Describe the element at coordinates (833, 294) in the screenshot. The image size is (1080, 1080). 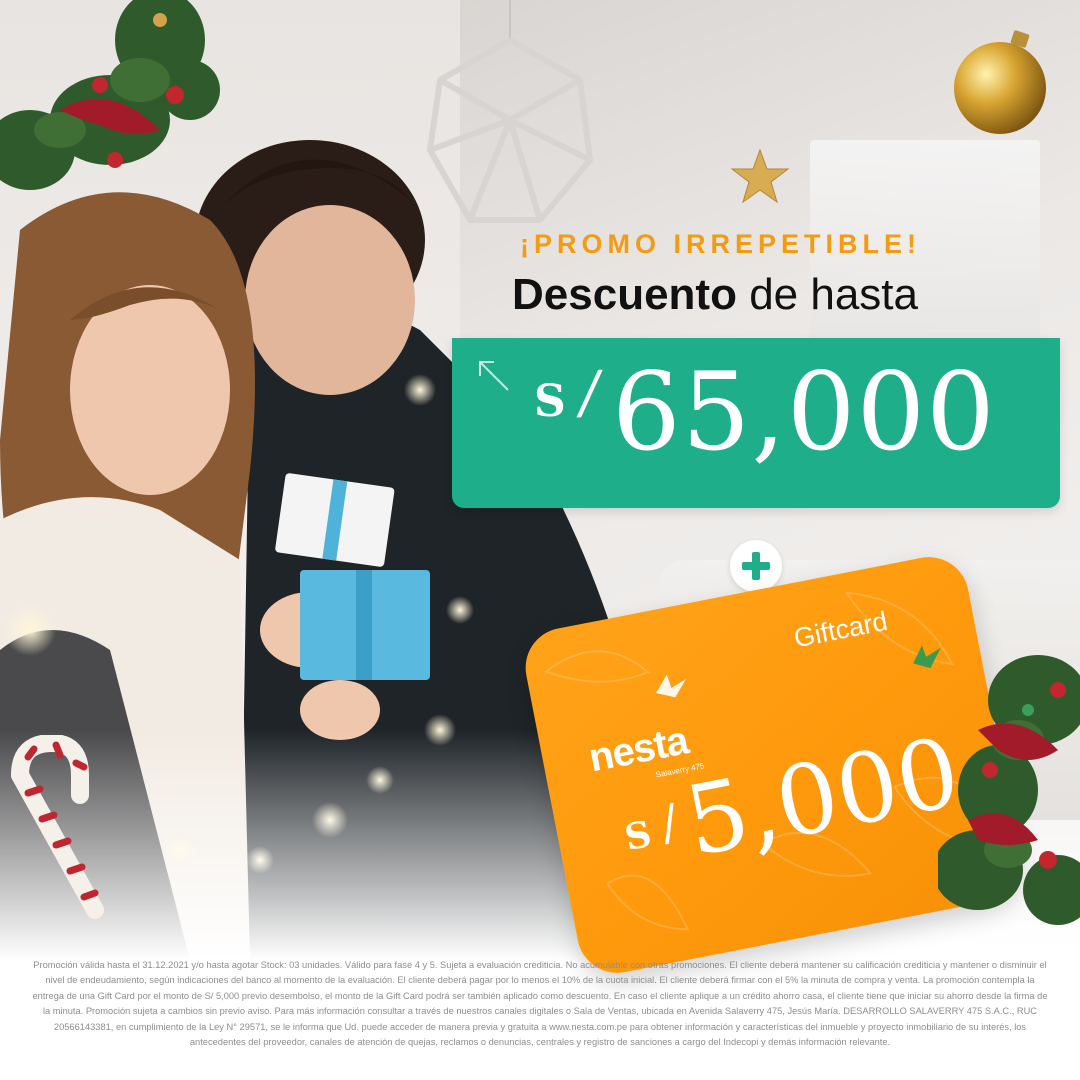
I see `headline-light: de hasta` at that location.